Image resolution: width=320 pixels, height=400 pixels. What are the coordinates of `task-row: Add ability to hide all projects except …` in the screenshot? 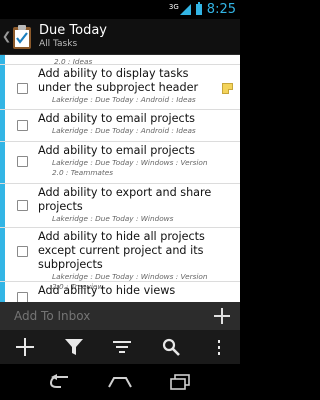 It's located at (120, 259).